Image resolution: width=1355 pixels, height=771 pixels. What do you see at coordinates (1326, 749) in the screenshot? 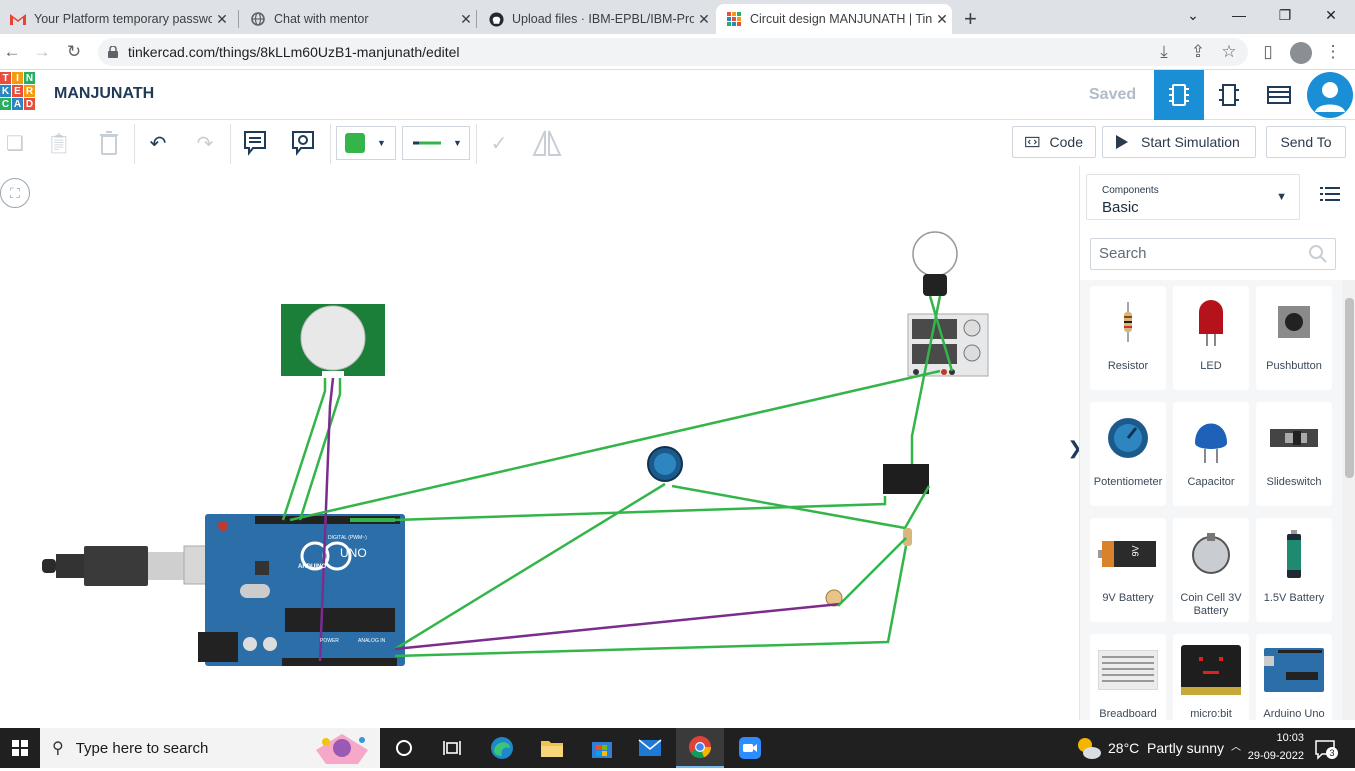
I see `notifications-icon: 3` at bounding box center [1326, 749].